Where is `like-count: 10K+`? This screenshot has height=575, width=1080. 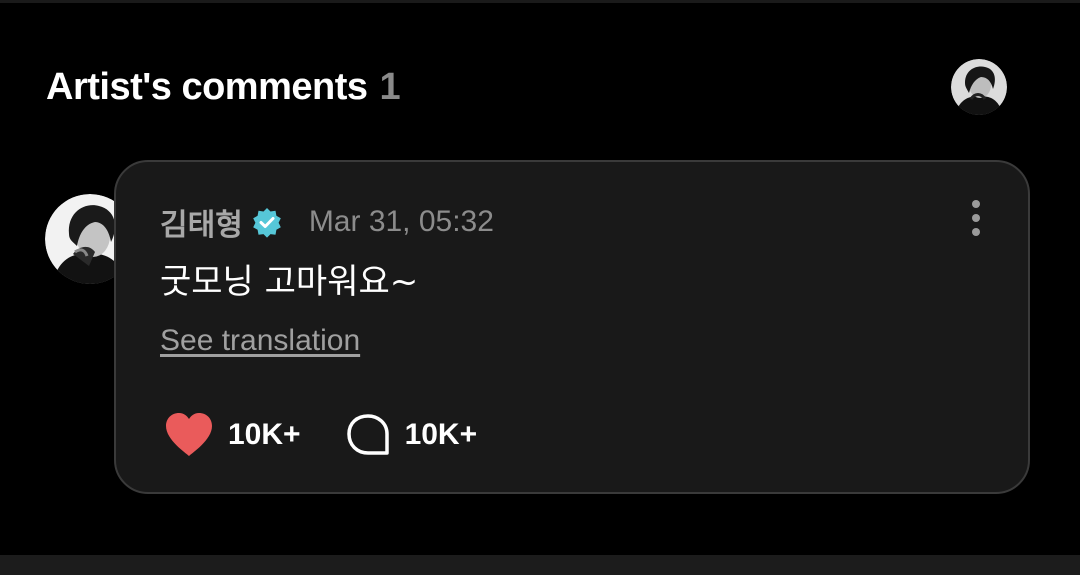 like-count: 10K+ is located at coordinates (264, 434).